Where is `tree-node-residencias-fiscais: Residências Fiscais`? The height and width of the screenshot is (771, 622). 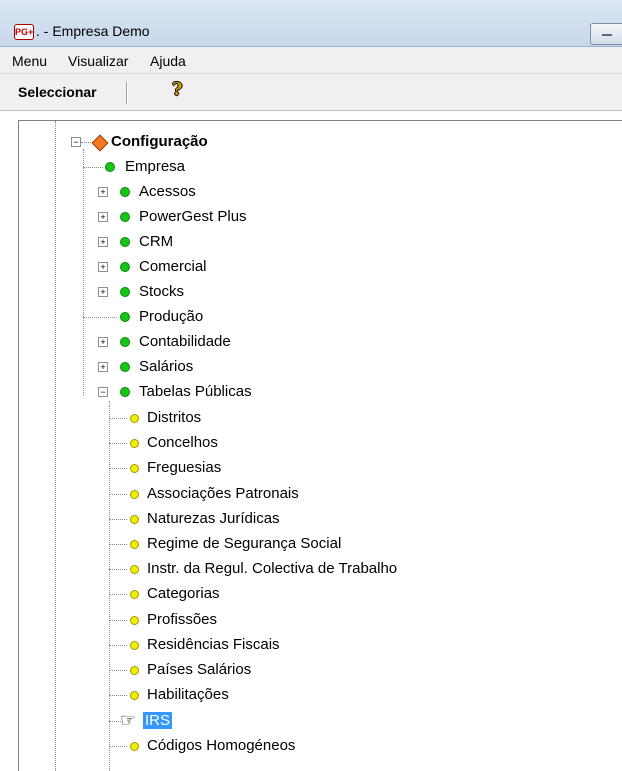
tree-node-residencias-fiscais: Residências Fiscais is located at coordinates (314, 645).